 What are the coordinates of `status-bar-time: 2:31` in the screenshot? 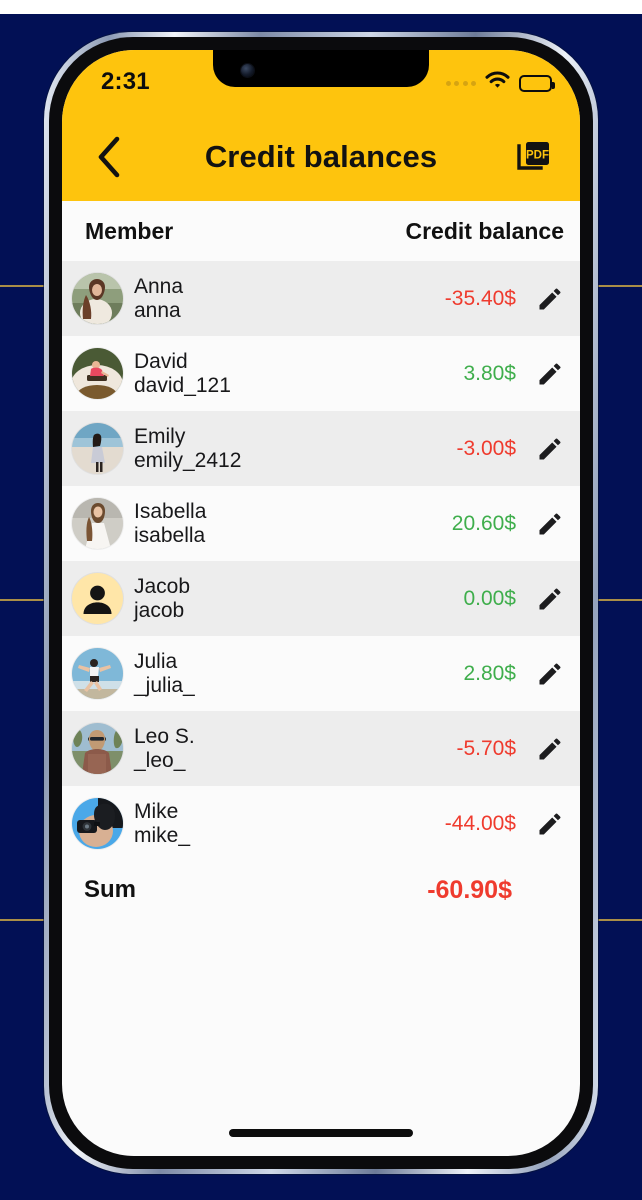 It's located at (125, 81).